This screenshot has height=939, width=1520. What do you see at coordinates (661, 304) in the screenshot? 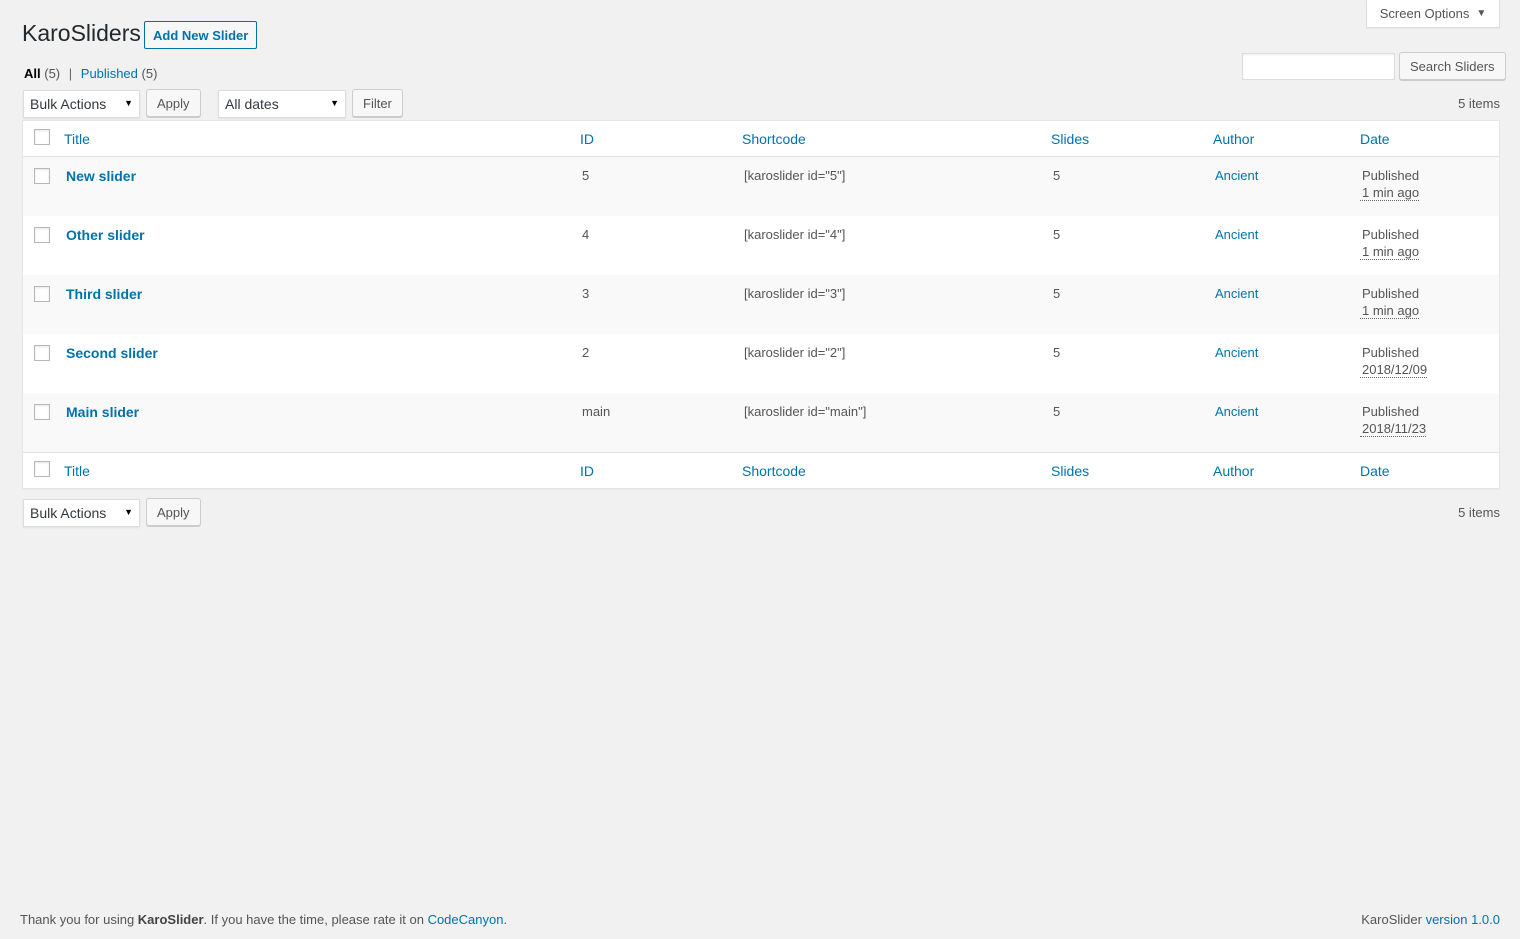
I see `id-cell: 3` at bounding box center [661, 304].